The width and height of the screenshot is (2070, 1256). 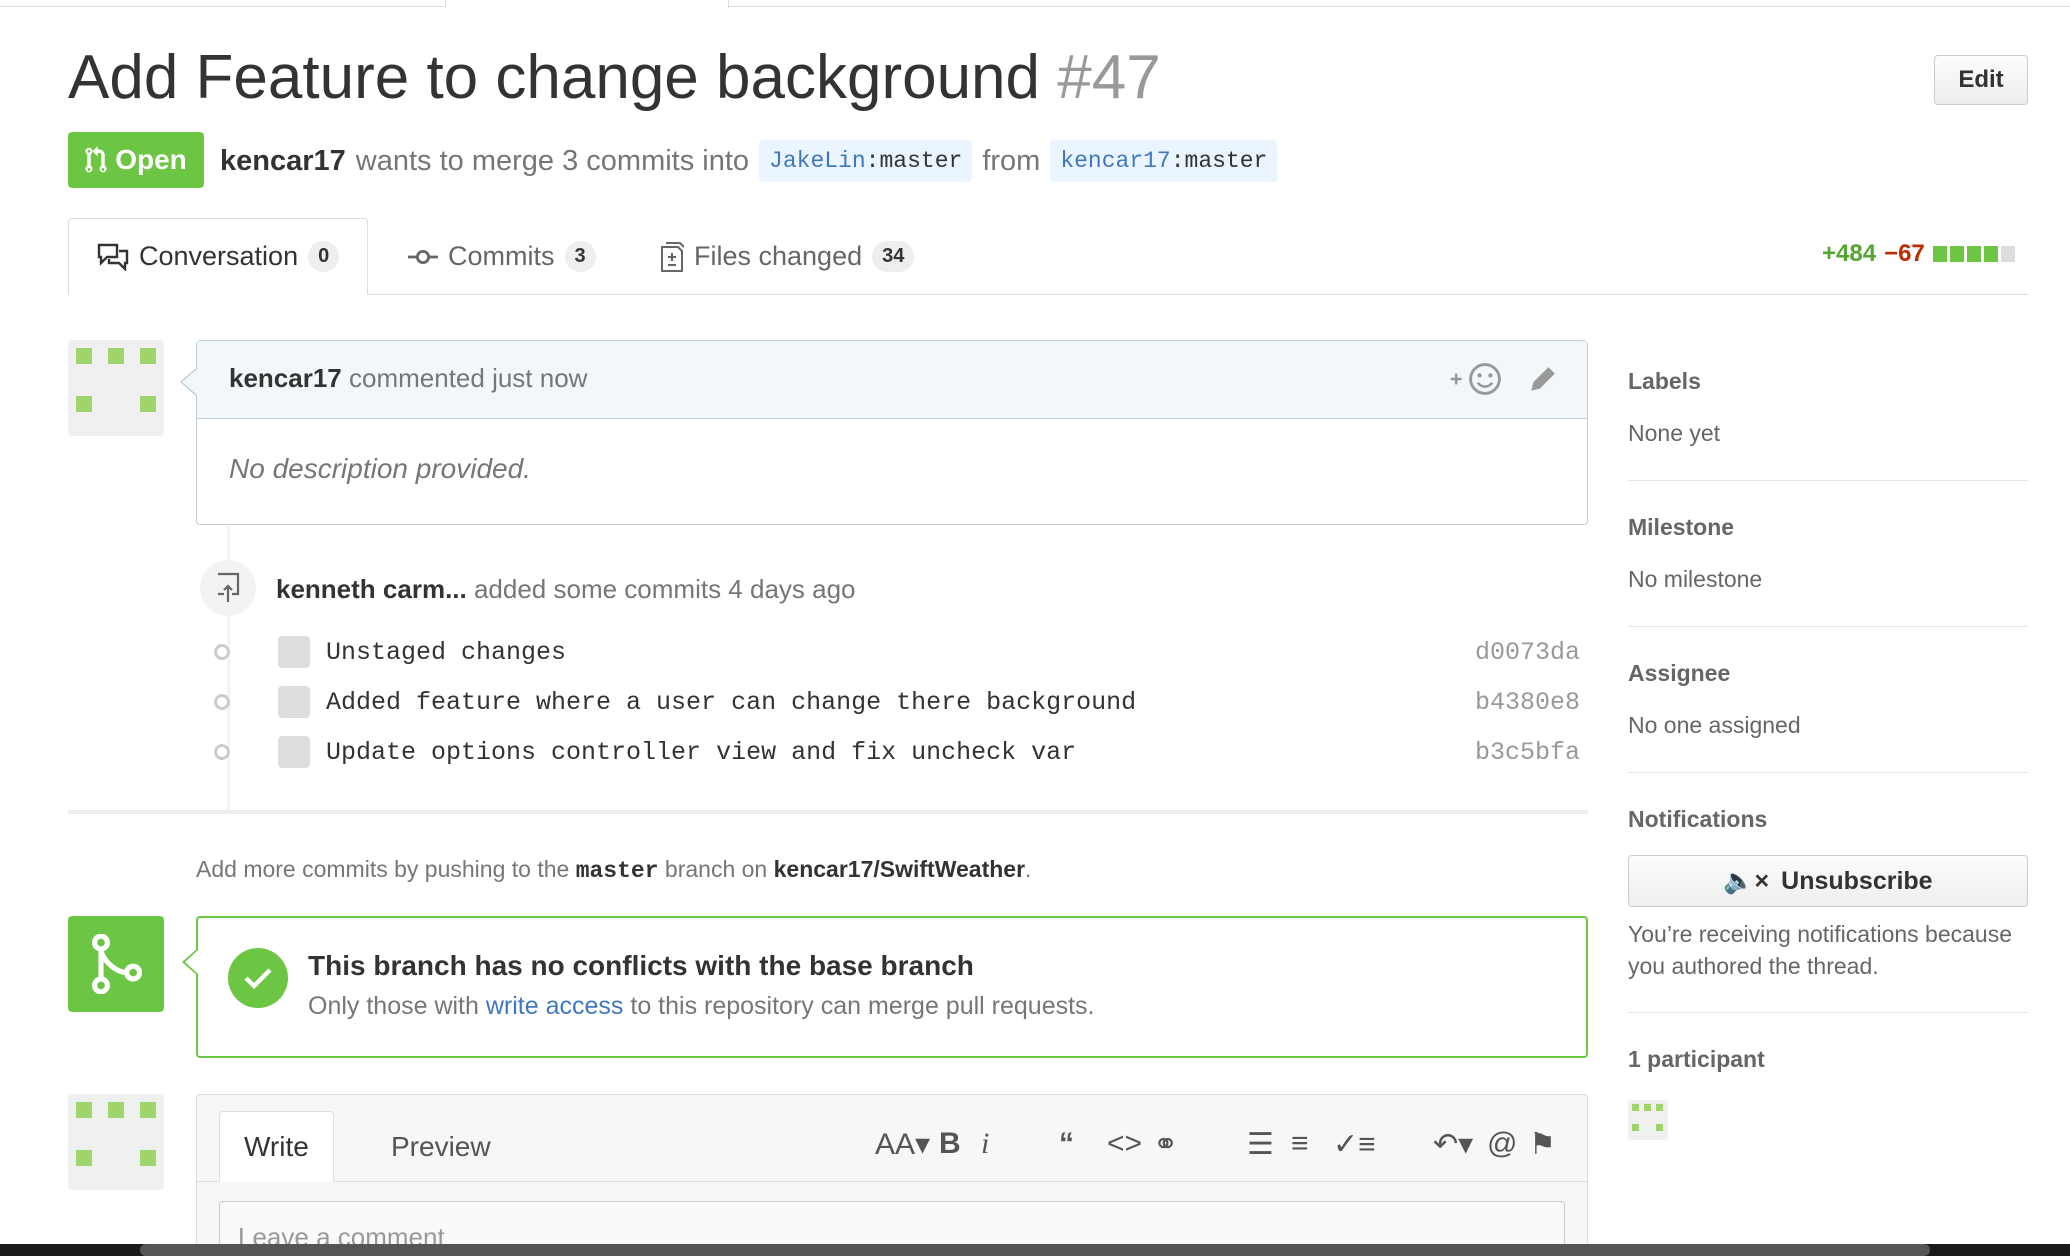 I want to click on push-event-text: added some commits 4 days ago, so click(x=664, y=589).